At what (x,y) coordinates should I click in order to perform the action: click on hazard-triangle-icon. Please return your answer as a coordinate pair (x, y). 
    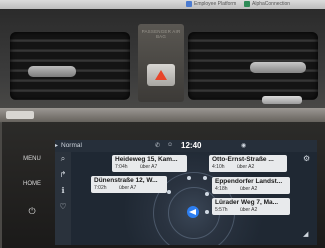
    Looking at the image, I should click on (161, 75).